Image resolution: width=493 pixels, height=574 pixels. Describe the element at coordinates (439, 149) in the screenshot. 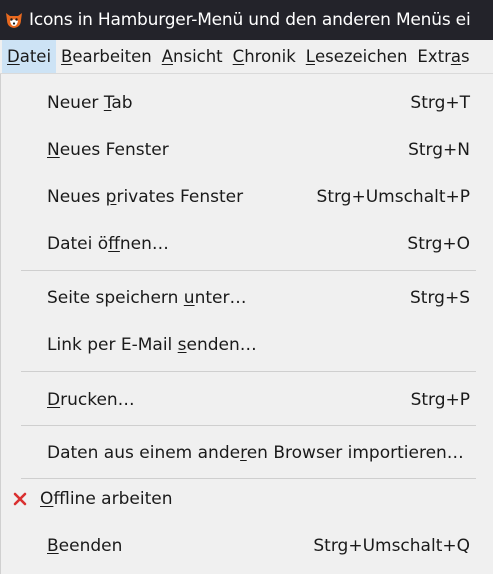

I see `menu-item-shortcut: Strg+N` at that location.